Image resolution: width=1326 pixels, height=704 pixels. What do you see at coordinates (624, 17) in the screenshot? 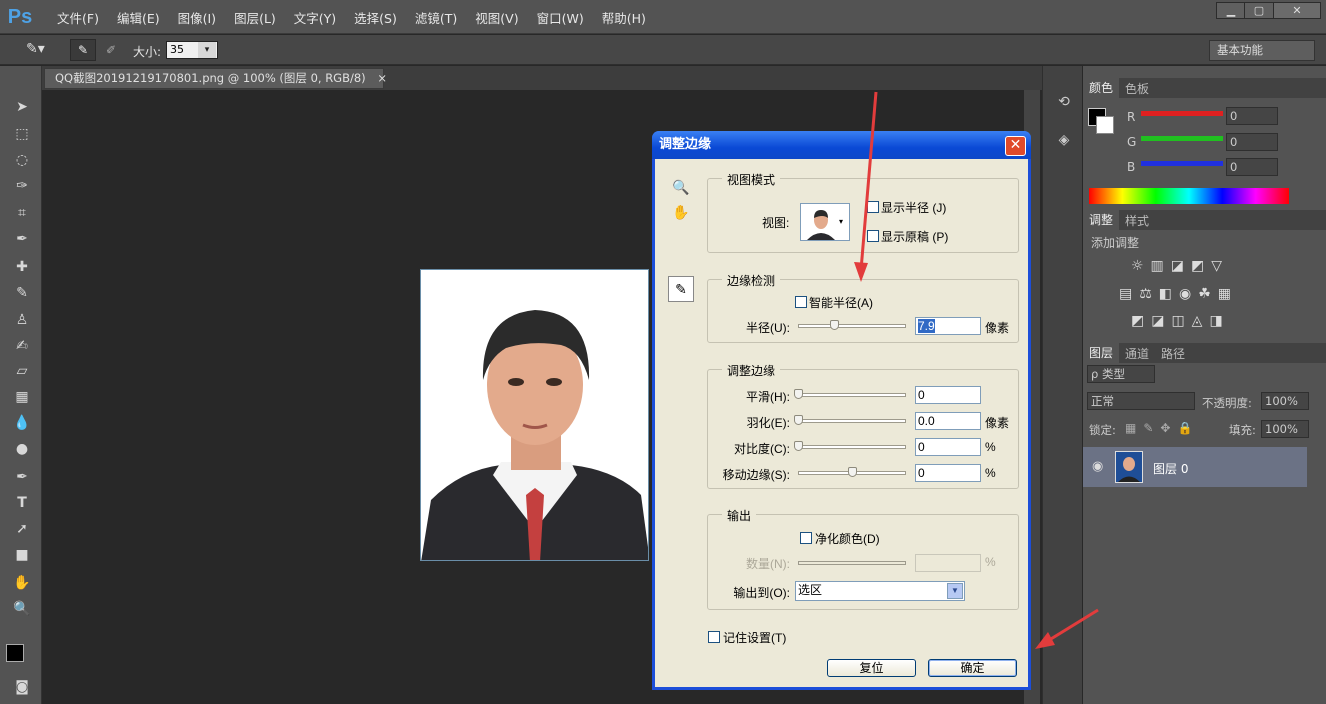
I see `menu-help: 帮助(H)` at bounding box center [624, 17].